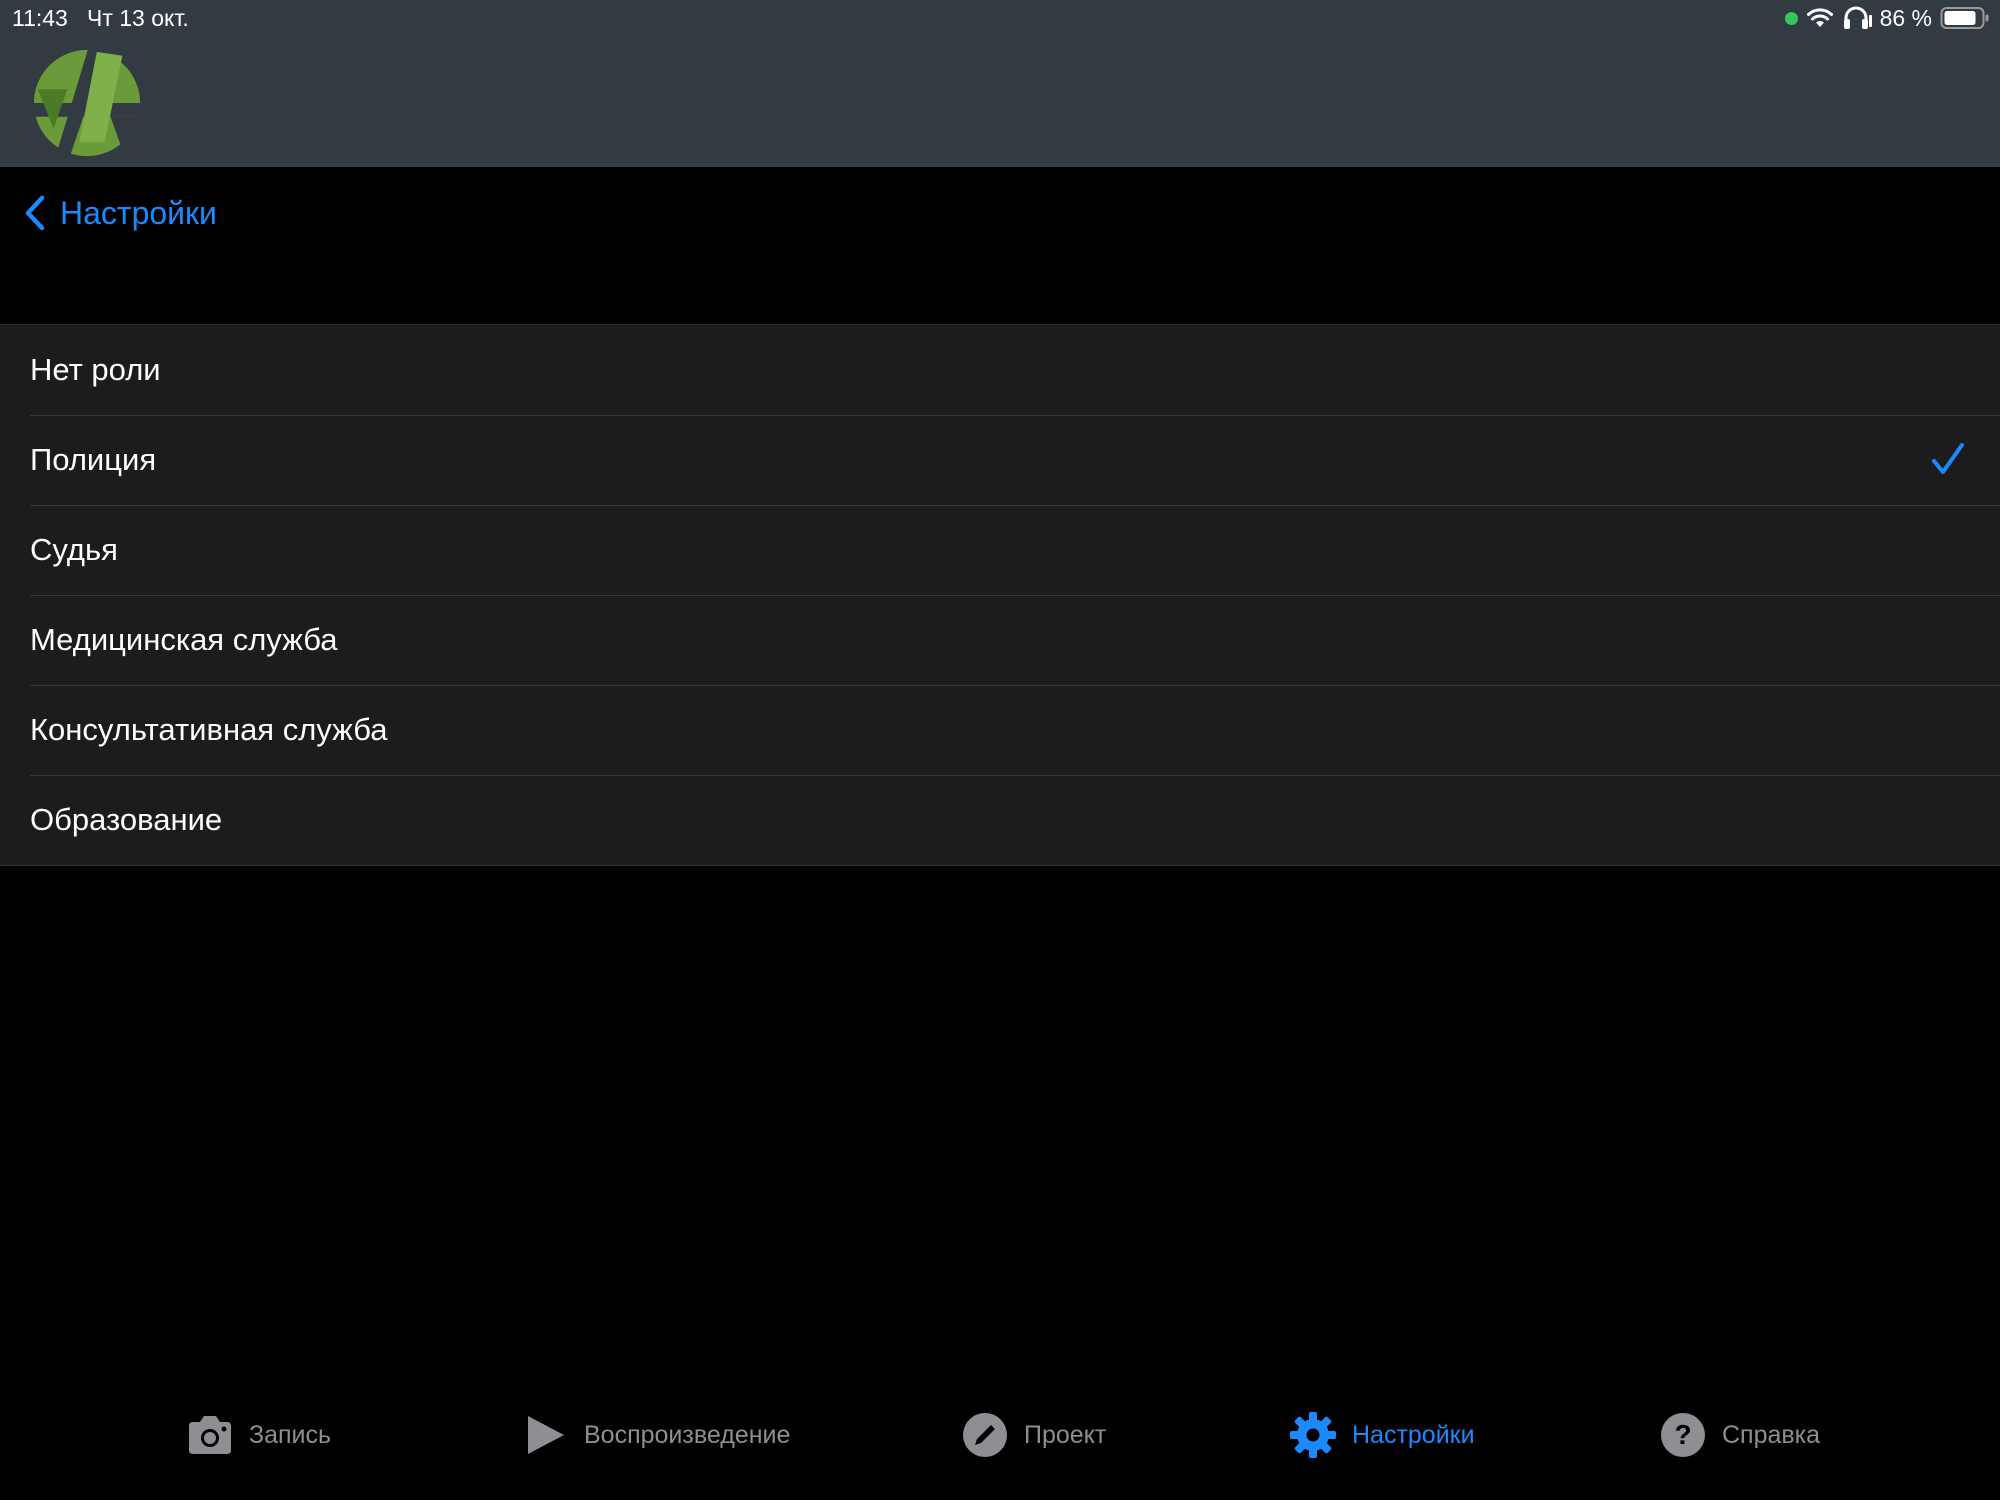 The width and height of the screenshot is (2000, 1500). I want to click on wifi-icon, so click(1819, 17).